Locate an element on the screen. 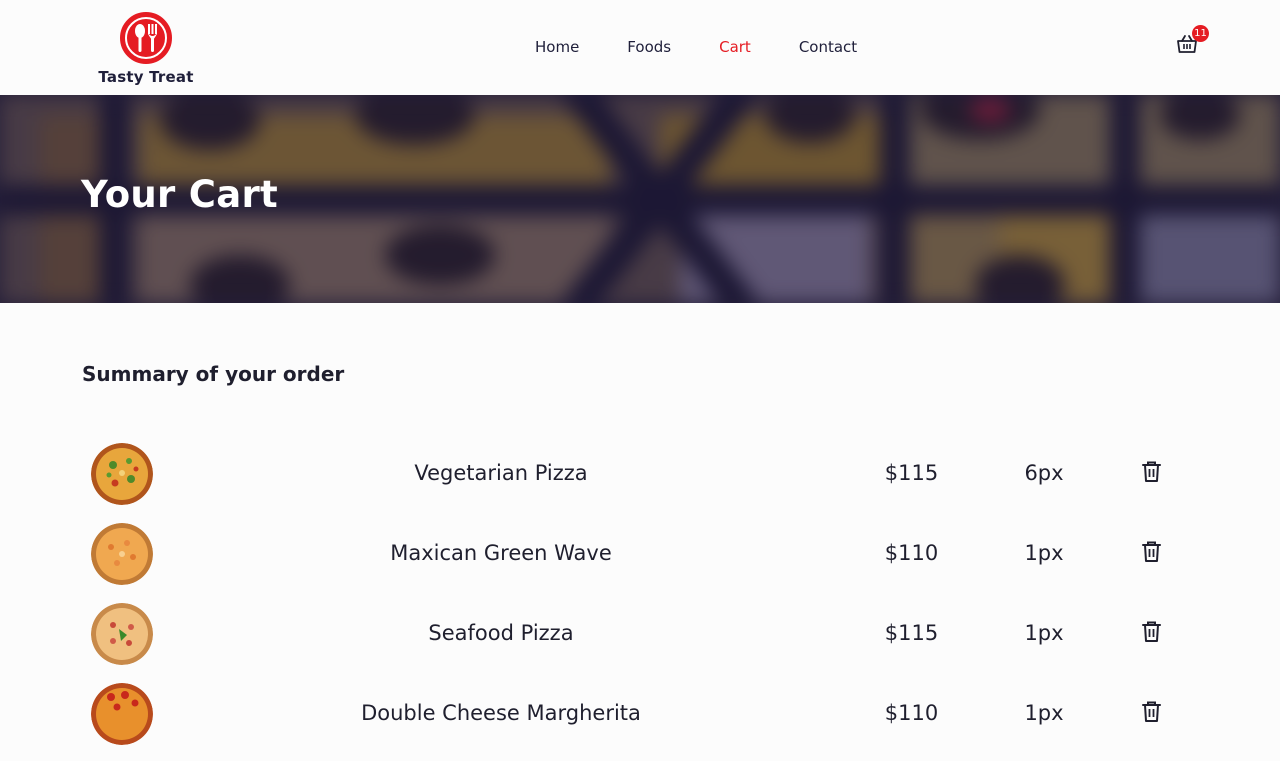 Image resolution: width=1280 pixels, height=761 pixels. cart-item-row: Seafood Pizza $115 1px is located at coordinates (640, 641).